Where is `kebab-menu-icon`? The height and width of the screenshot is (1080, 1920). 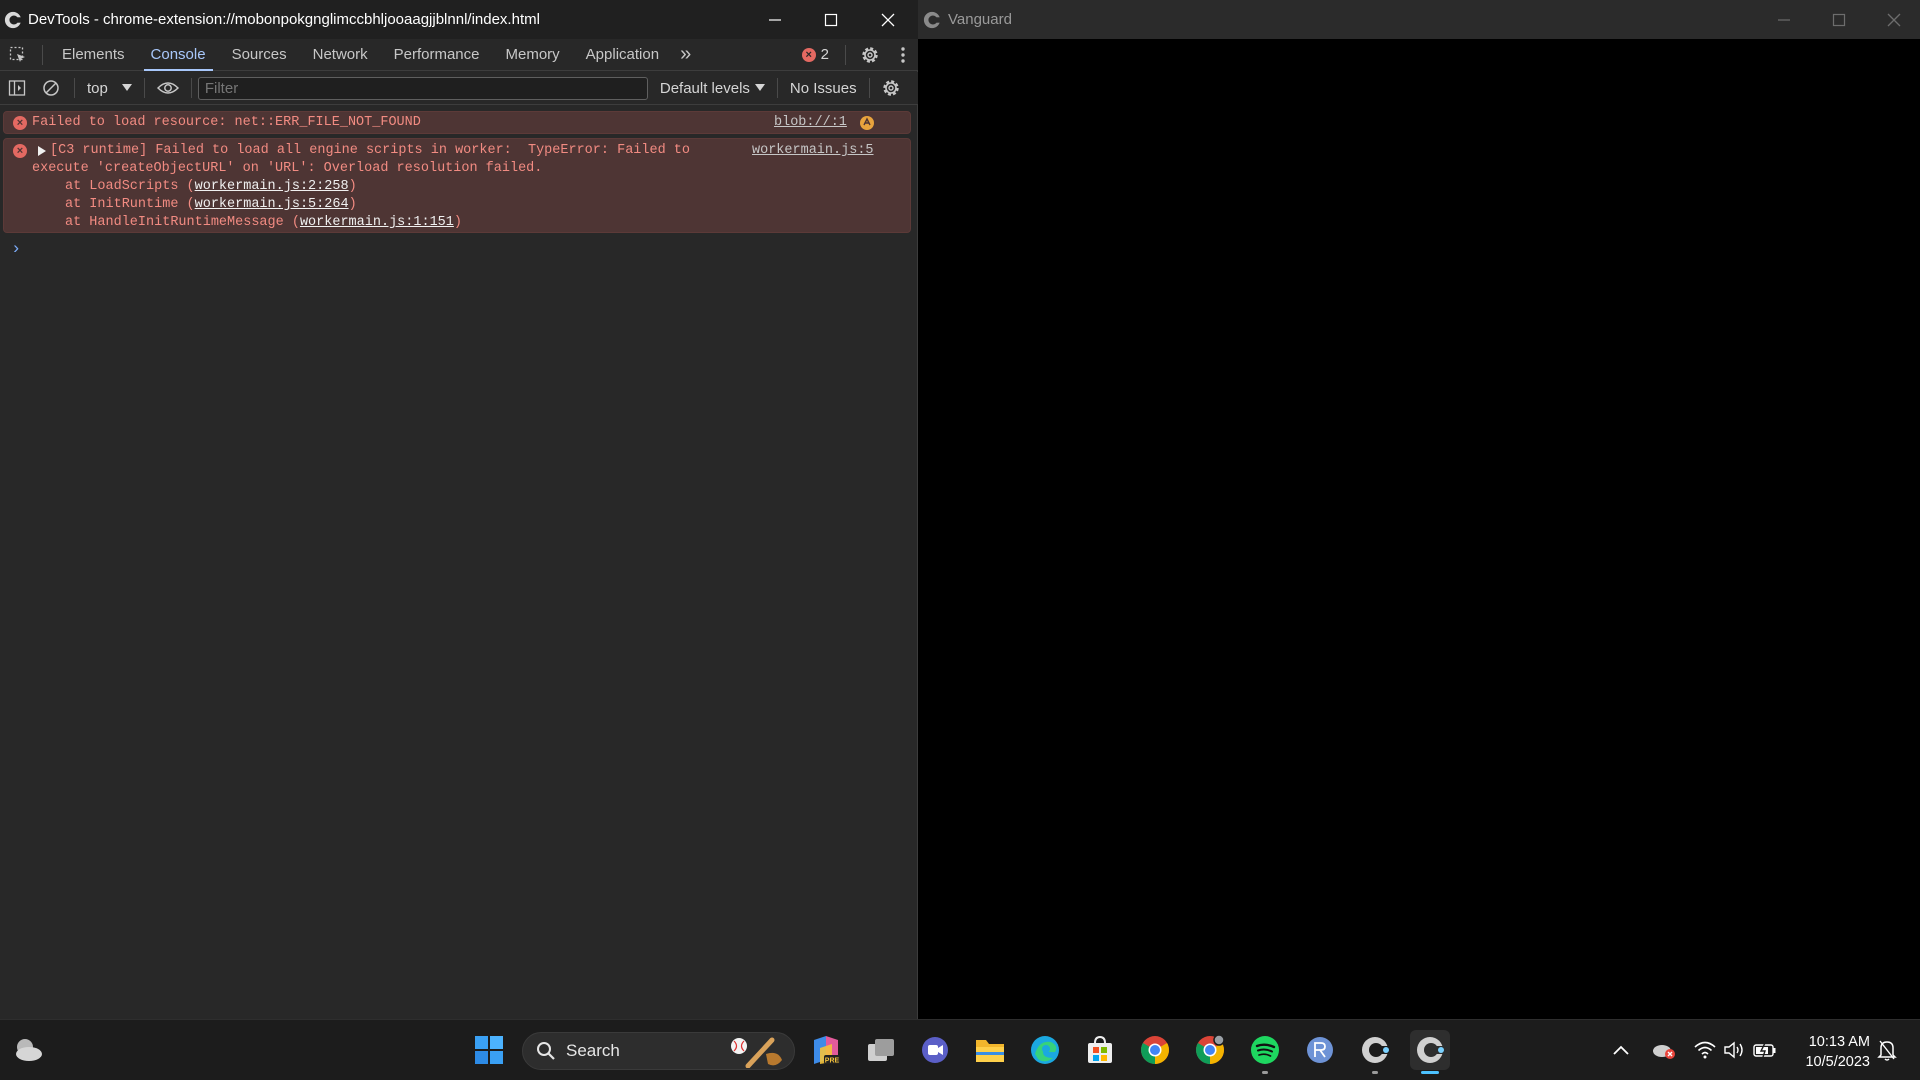 kebab-menu-icon is located at coordinates (903, 54).